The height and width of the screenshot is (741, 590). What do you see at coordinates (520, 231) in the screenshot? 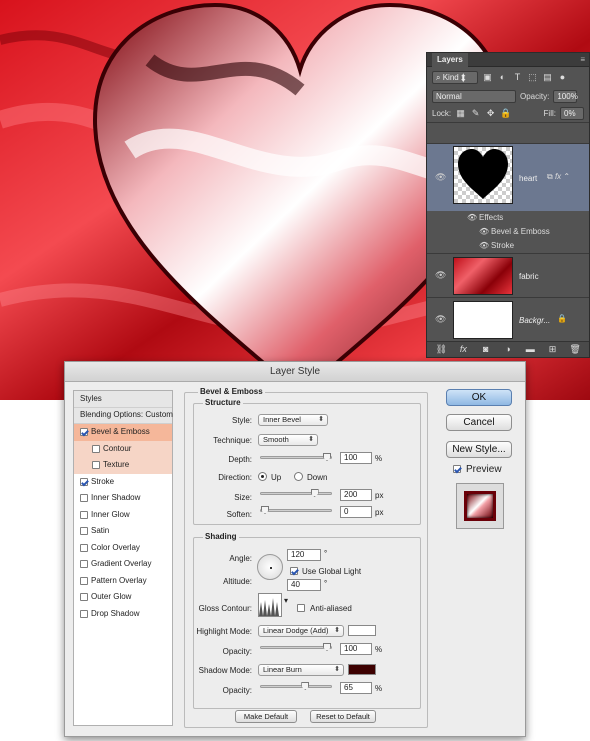
I see `effect-bevel-emboss: Bevel & Emboss` at bounding box center [520, 231].